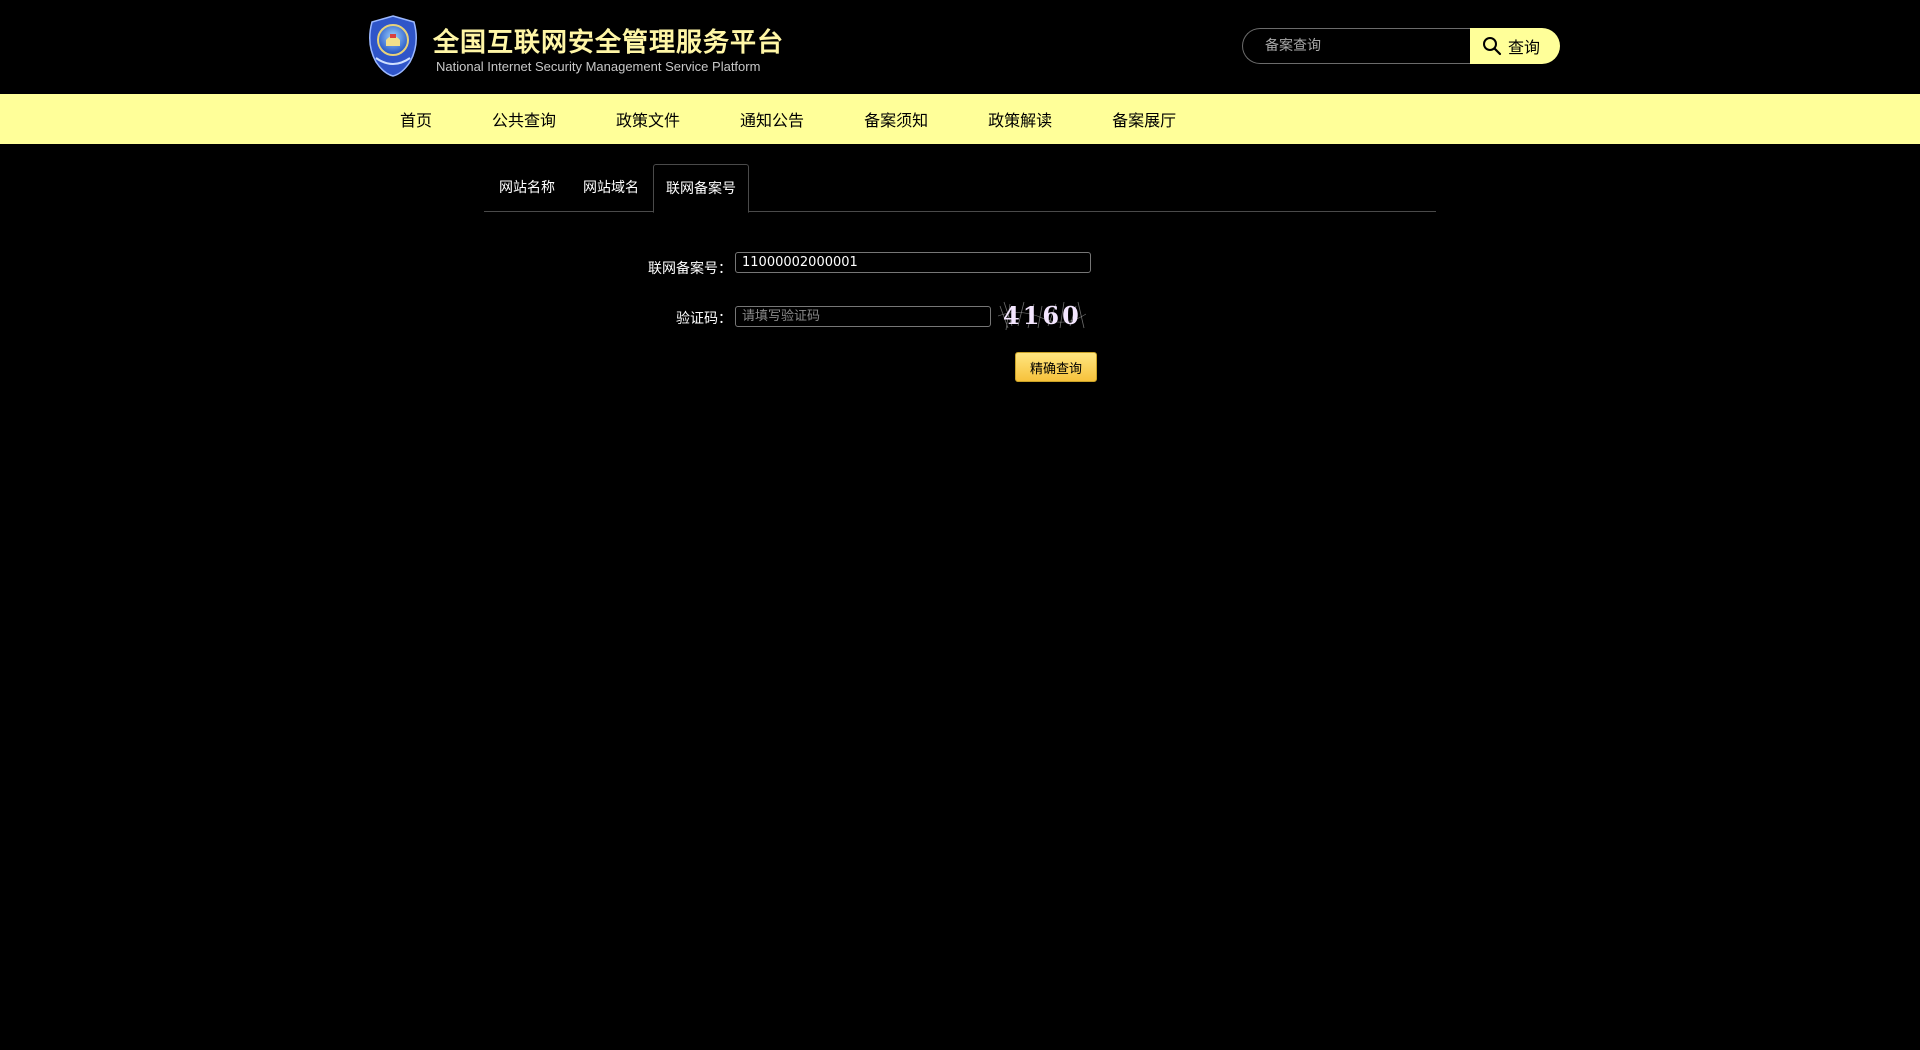 The width and height of the screenshot is (1920, 1050). Describe the element at coordinates (701, 188) in the screenshot. I see `tab-filing-number: 联网备案号` at that location.